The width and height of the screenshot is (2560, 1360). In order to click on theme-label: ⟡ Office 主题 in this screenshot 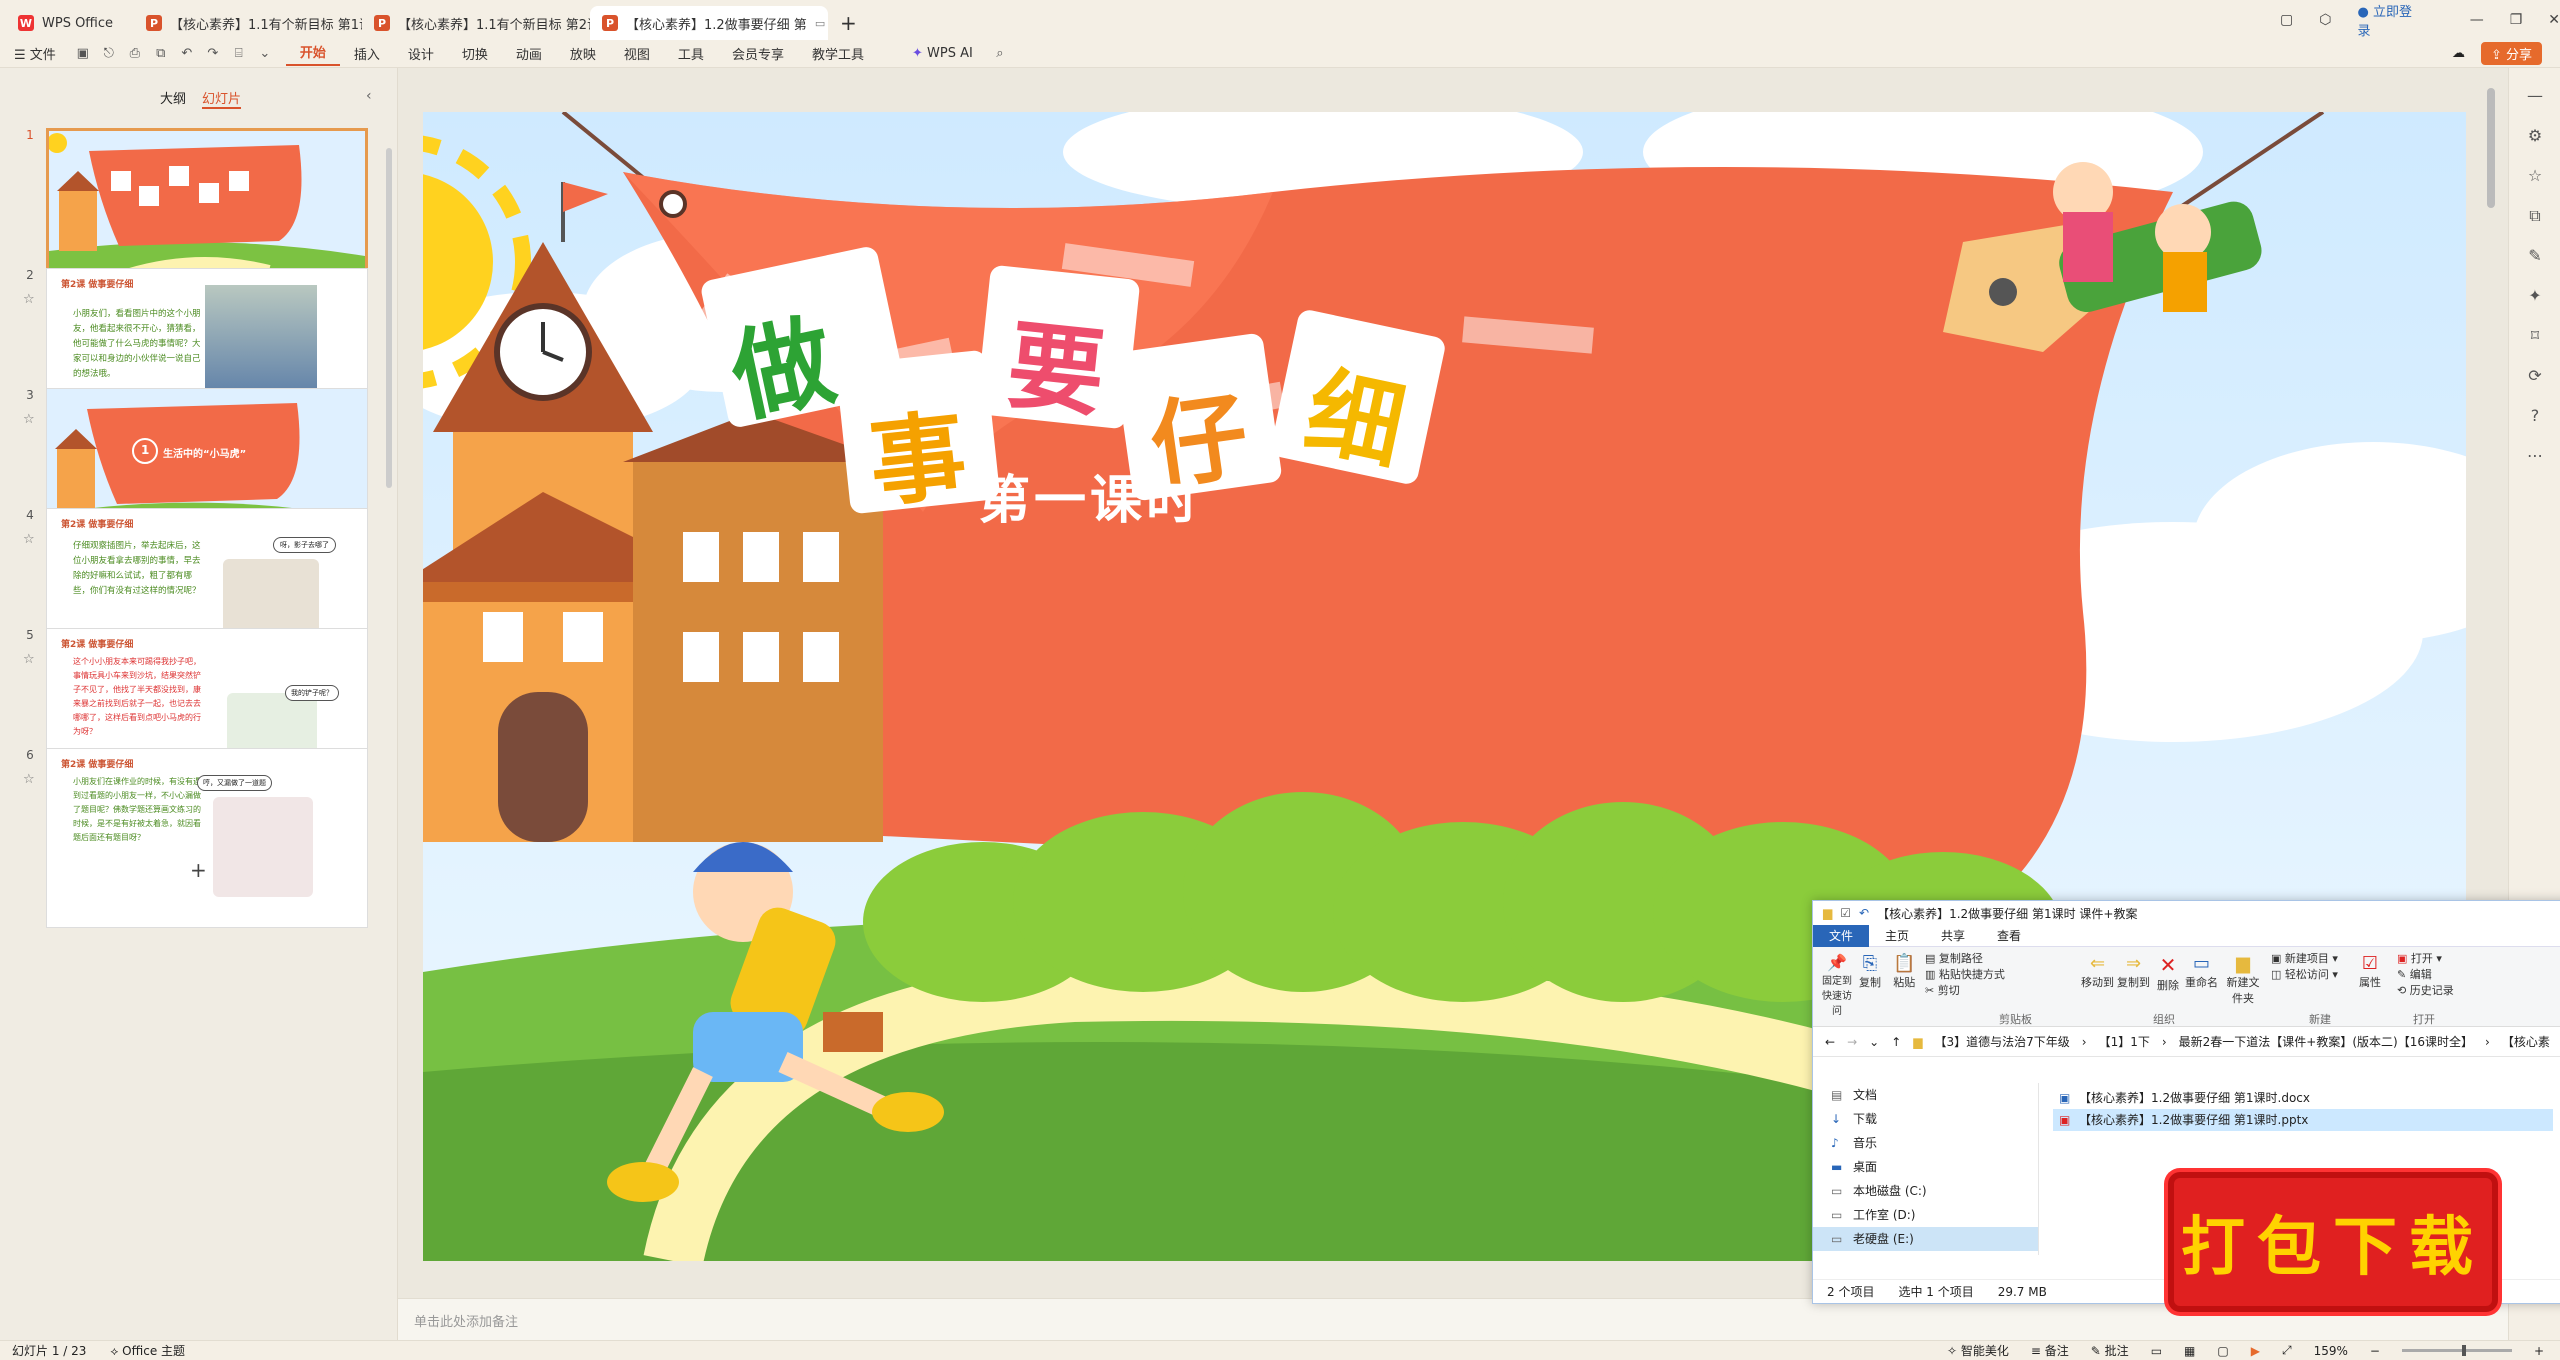, I will do `click(147, 1350)`.